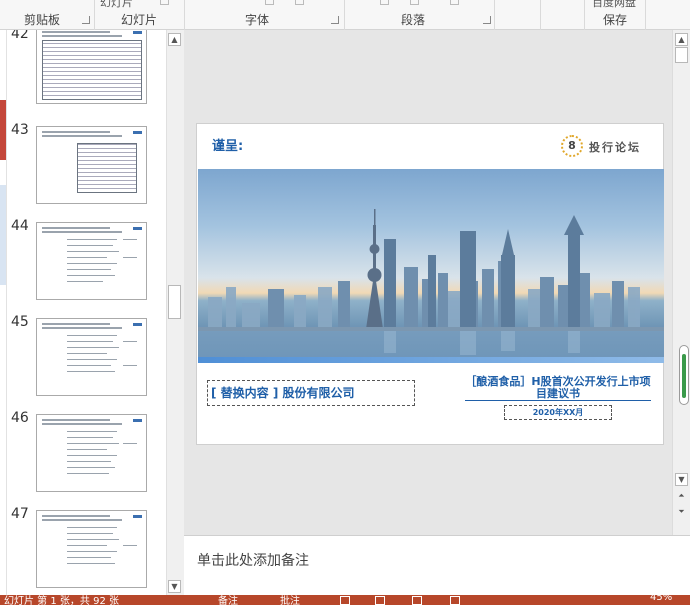 Image resolution: width=690 pixels, height=605 pixels. I want to click on thumbnail-slide-46: 46, so click(87, 455).